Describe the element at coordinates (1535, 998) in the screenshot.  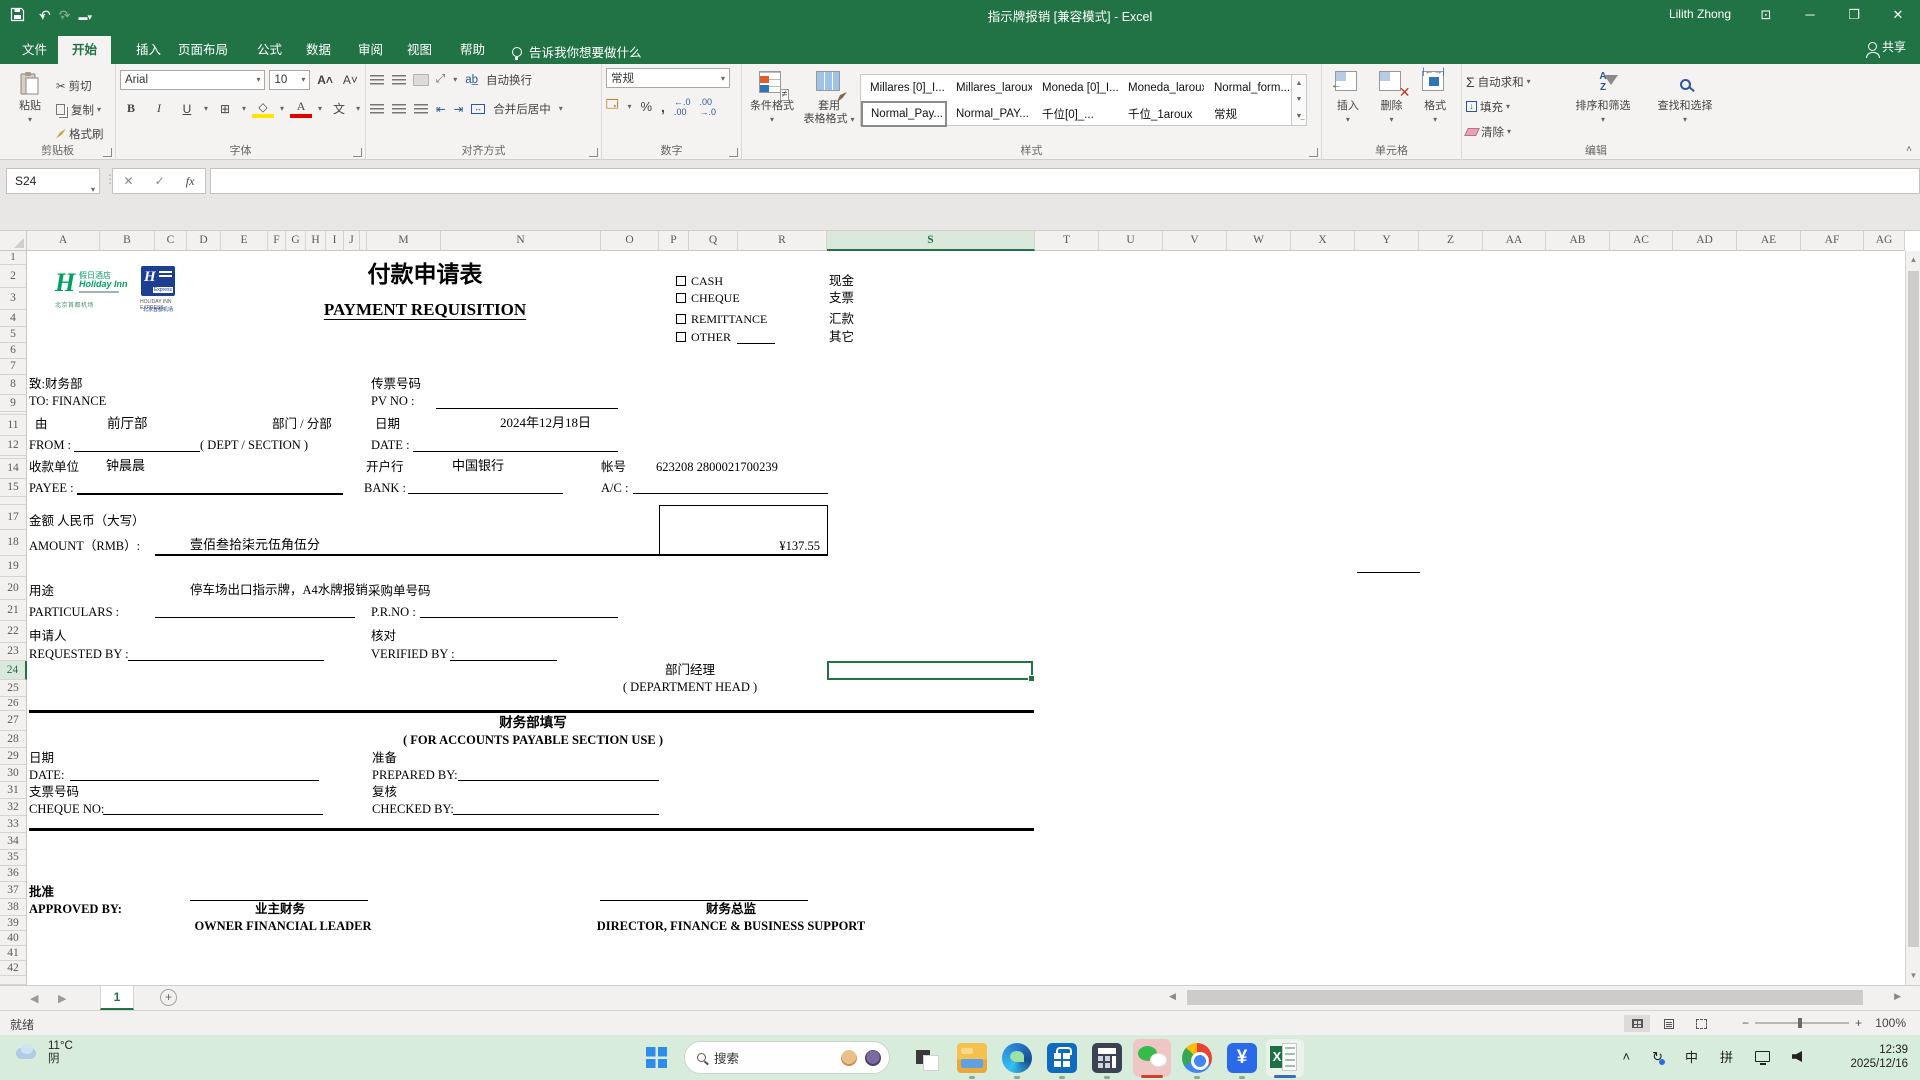
I see `horizontal-scrollbar: ◀ ▶` at that location.